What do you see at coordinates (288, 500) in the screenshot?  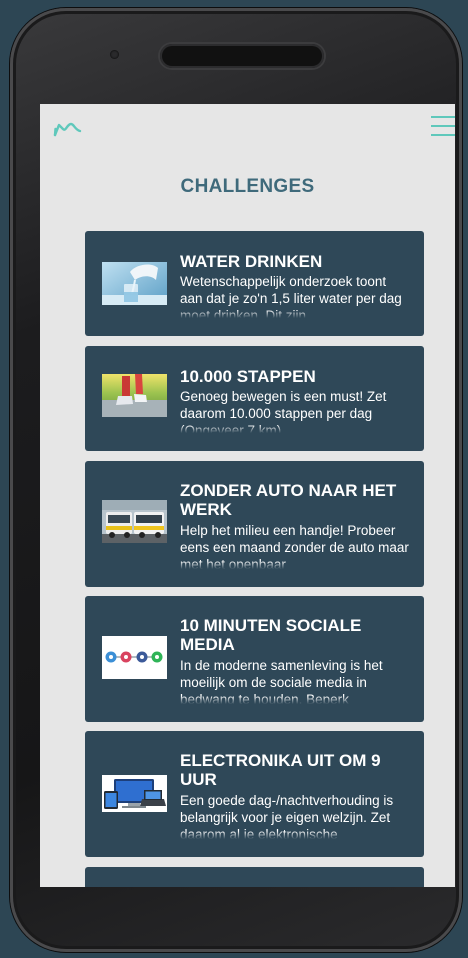 I see `challenge-title: ZONDER AUTO NAAR HET WERK` at bounding box center [288, 500].